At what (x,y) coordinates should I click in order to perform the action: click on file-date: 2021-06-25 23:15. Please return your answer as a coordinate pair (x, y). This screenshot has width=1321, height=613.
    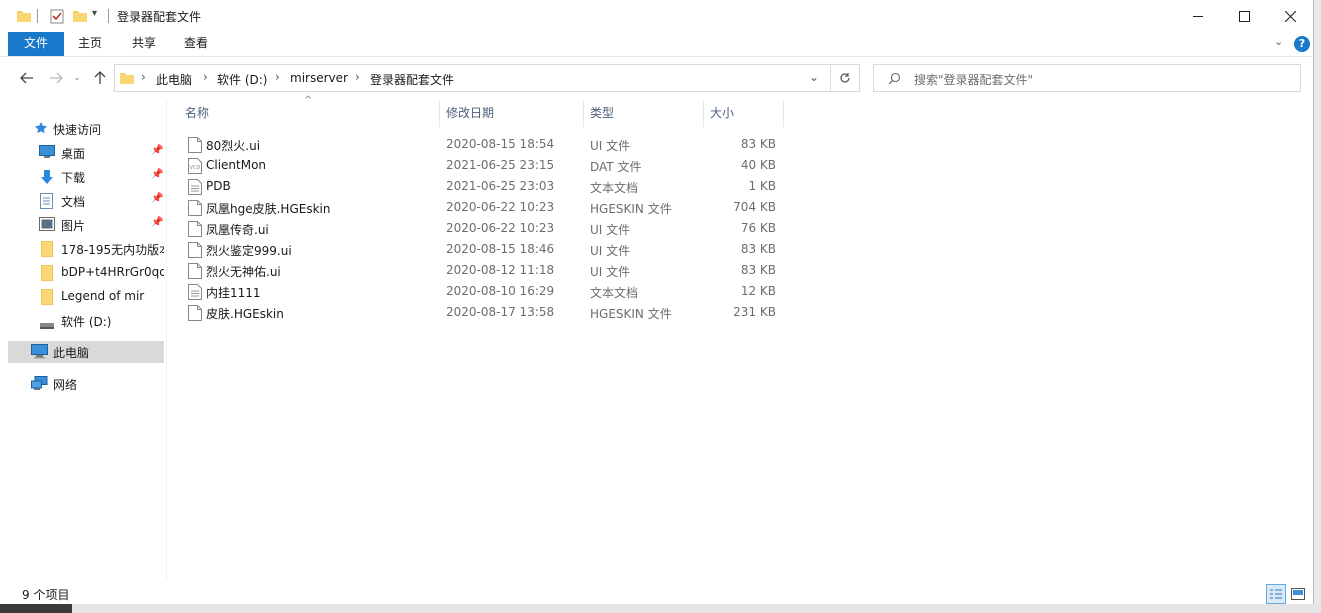
    Looking at the image, I should click on (500, 165).